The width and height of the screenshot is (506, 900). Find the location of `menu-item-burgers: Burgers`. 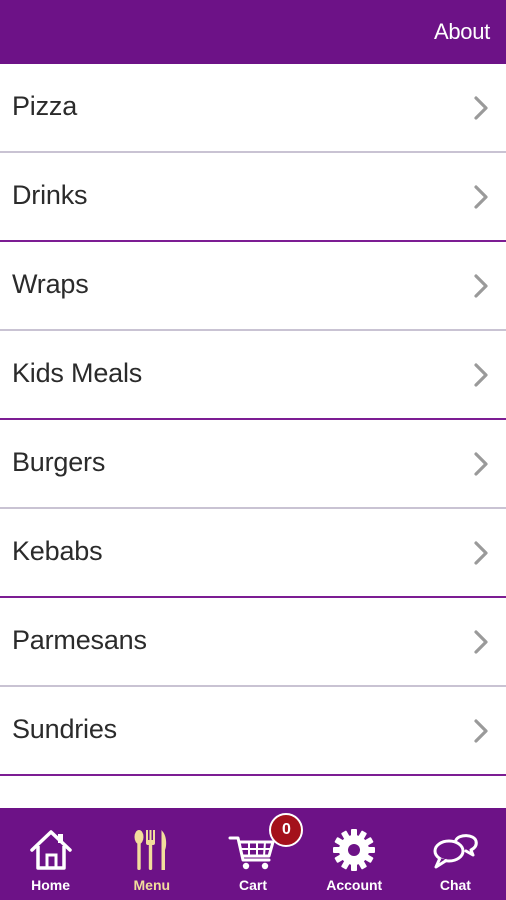

menu-item-burgers: Burgers is located at coordinates (253, 464).